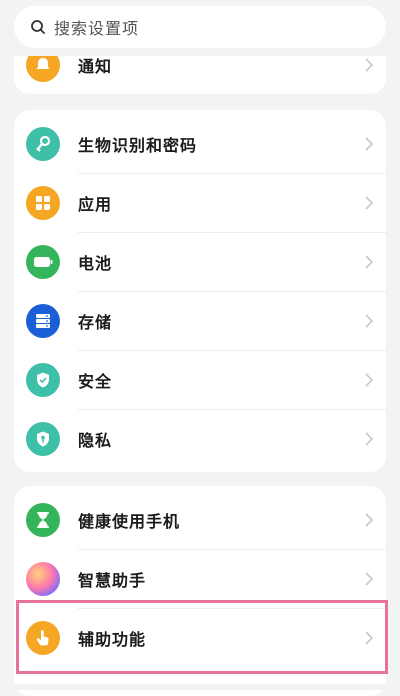 The height and width of the screenshot is (696, 400). What do you see at coordinates (43, 438) in the screenshot?
I see `privacy-icon` at bounding box center [43, 438].